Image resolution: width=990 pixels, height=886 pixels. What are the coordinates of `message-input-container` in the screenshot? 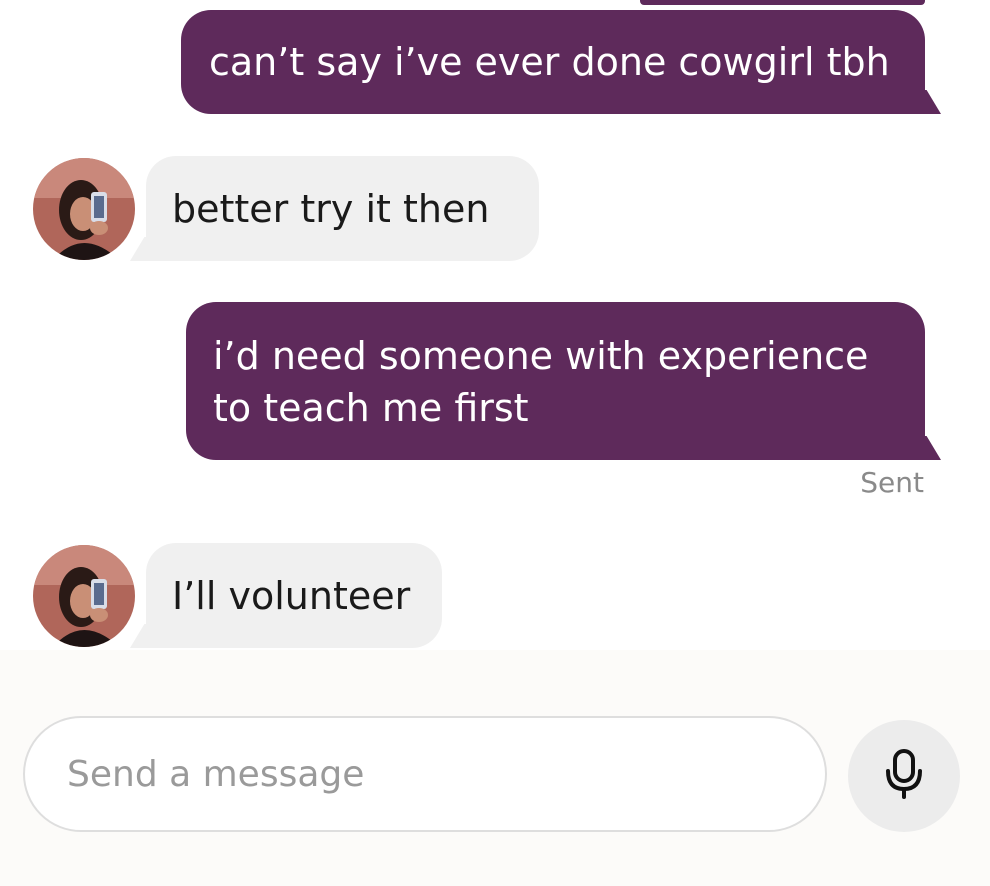 It's located at (425, 774).